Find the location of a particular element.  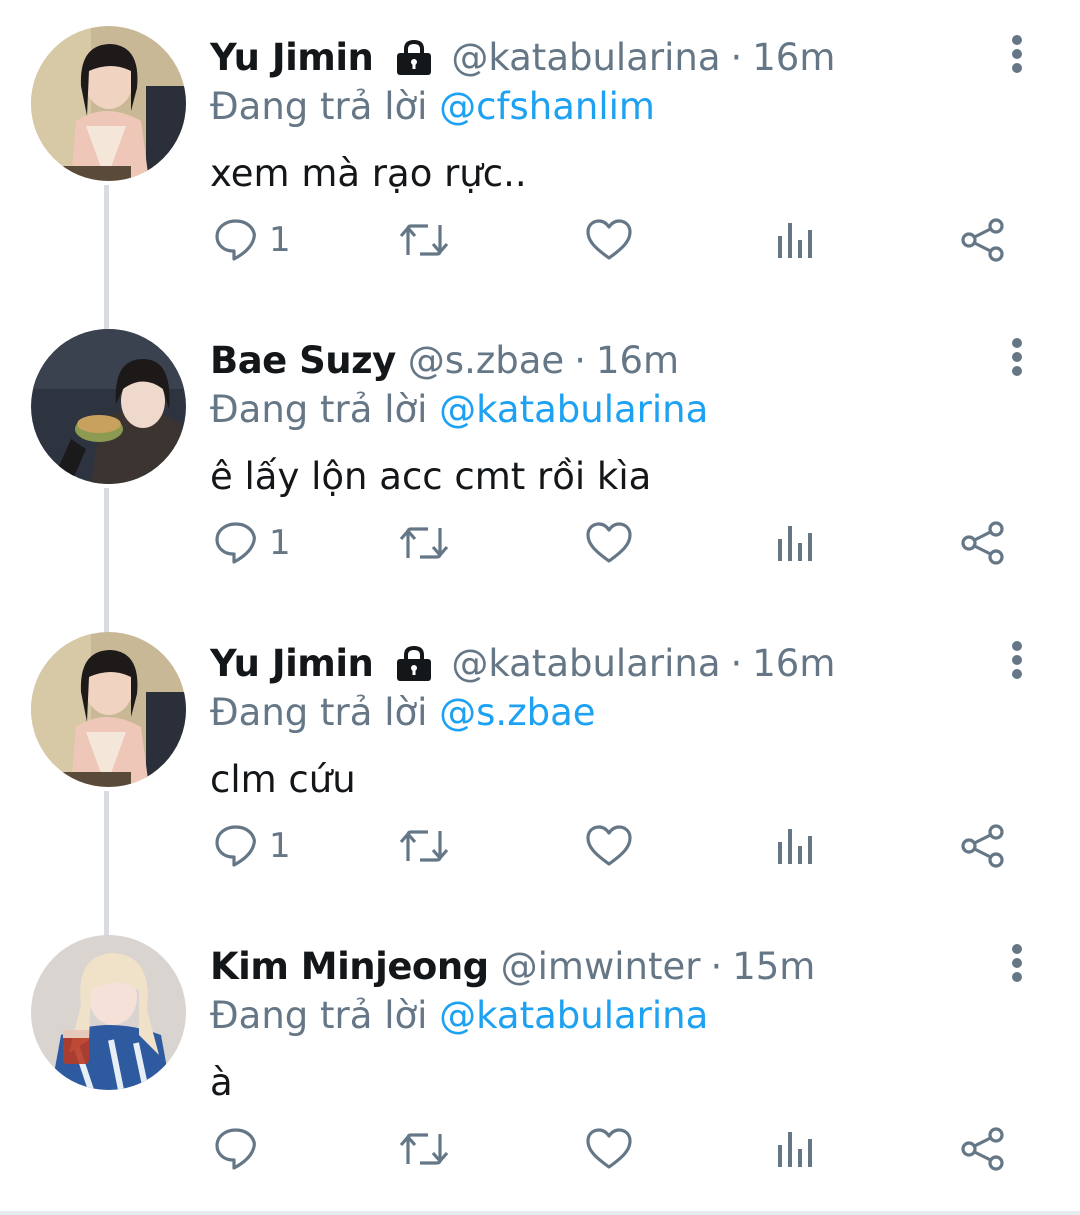

divider is located at coordinates (540, 1213).